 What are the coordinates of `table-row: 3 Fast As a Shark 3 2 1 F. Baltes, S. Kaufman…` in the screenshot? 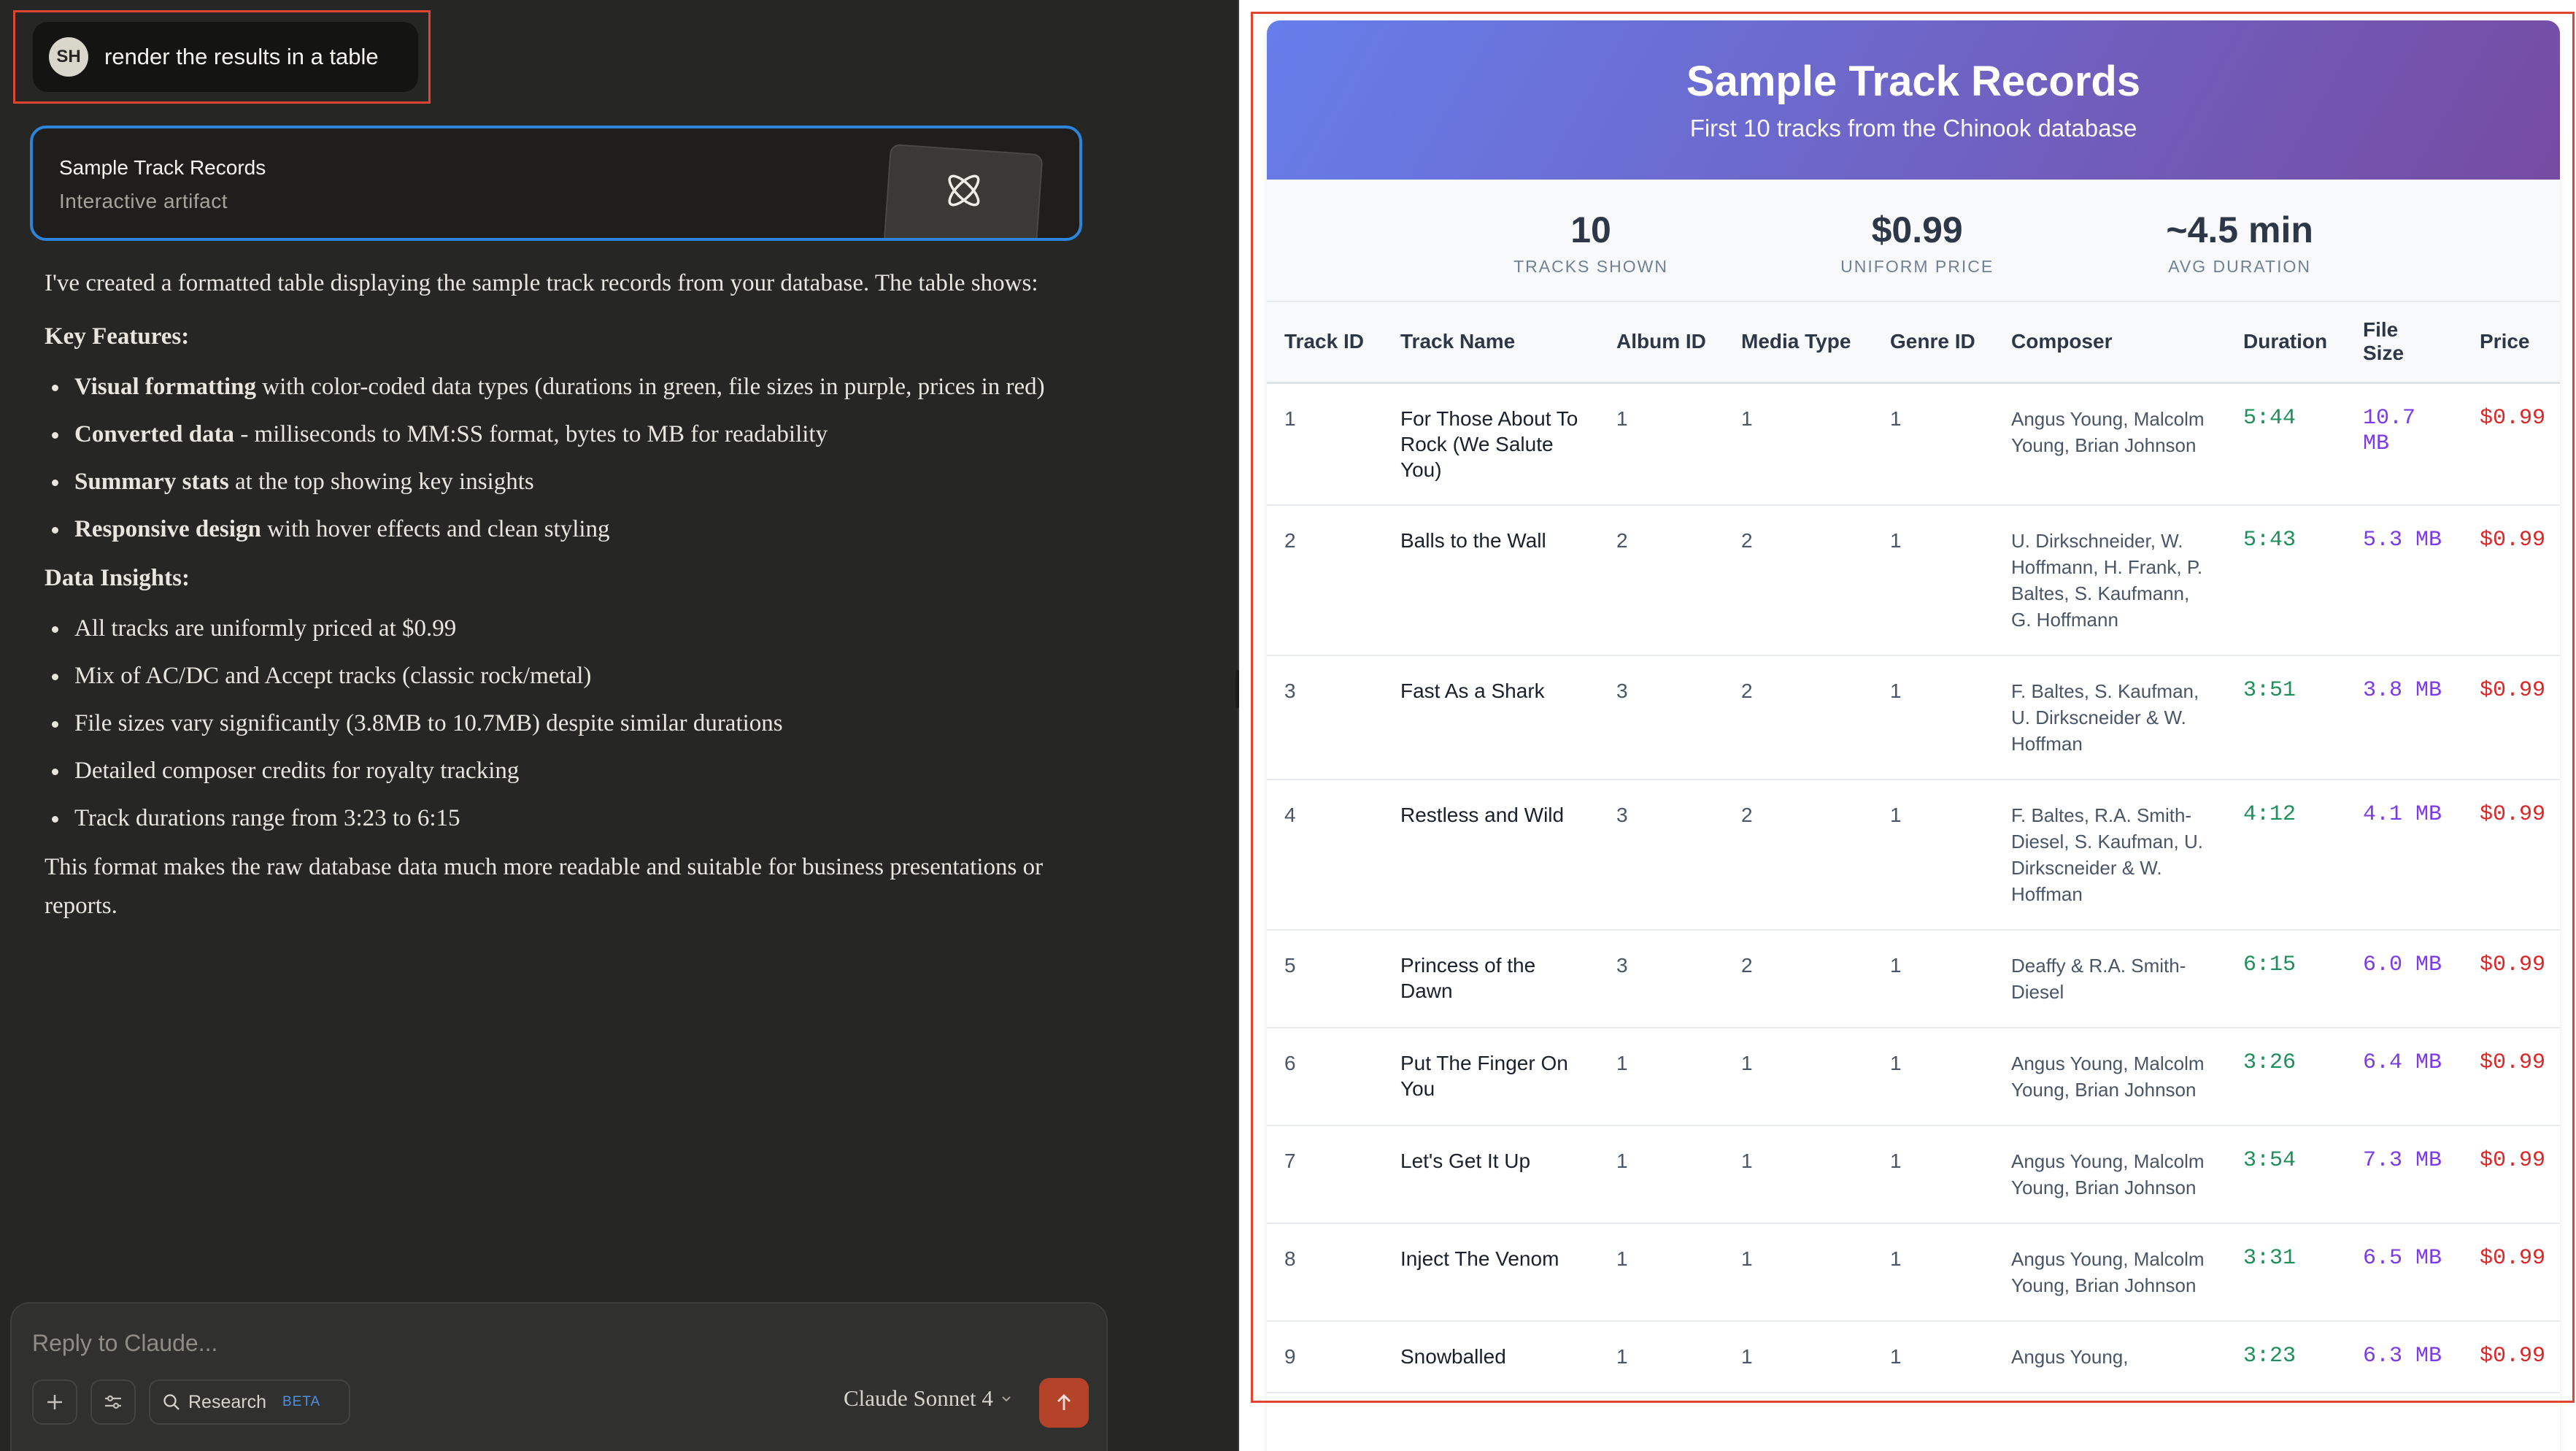 It's located at (1913, 717).